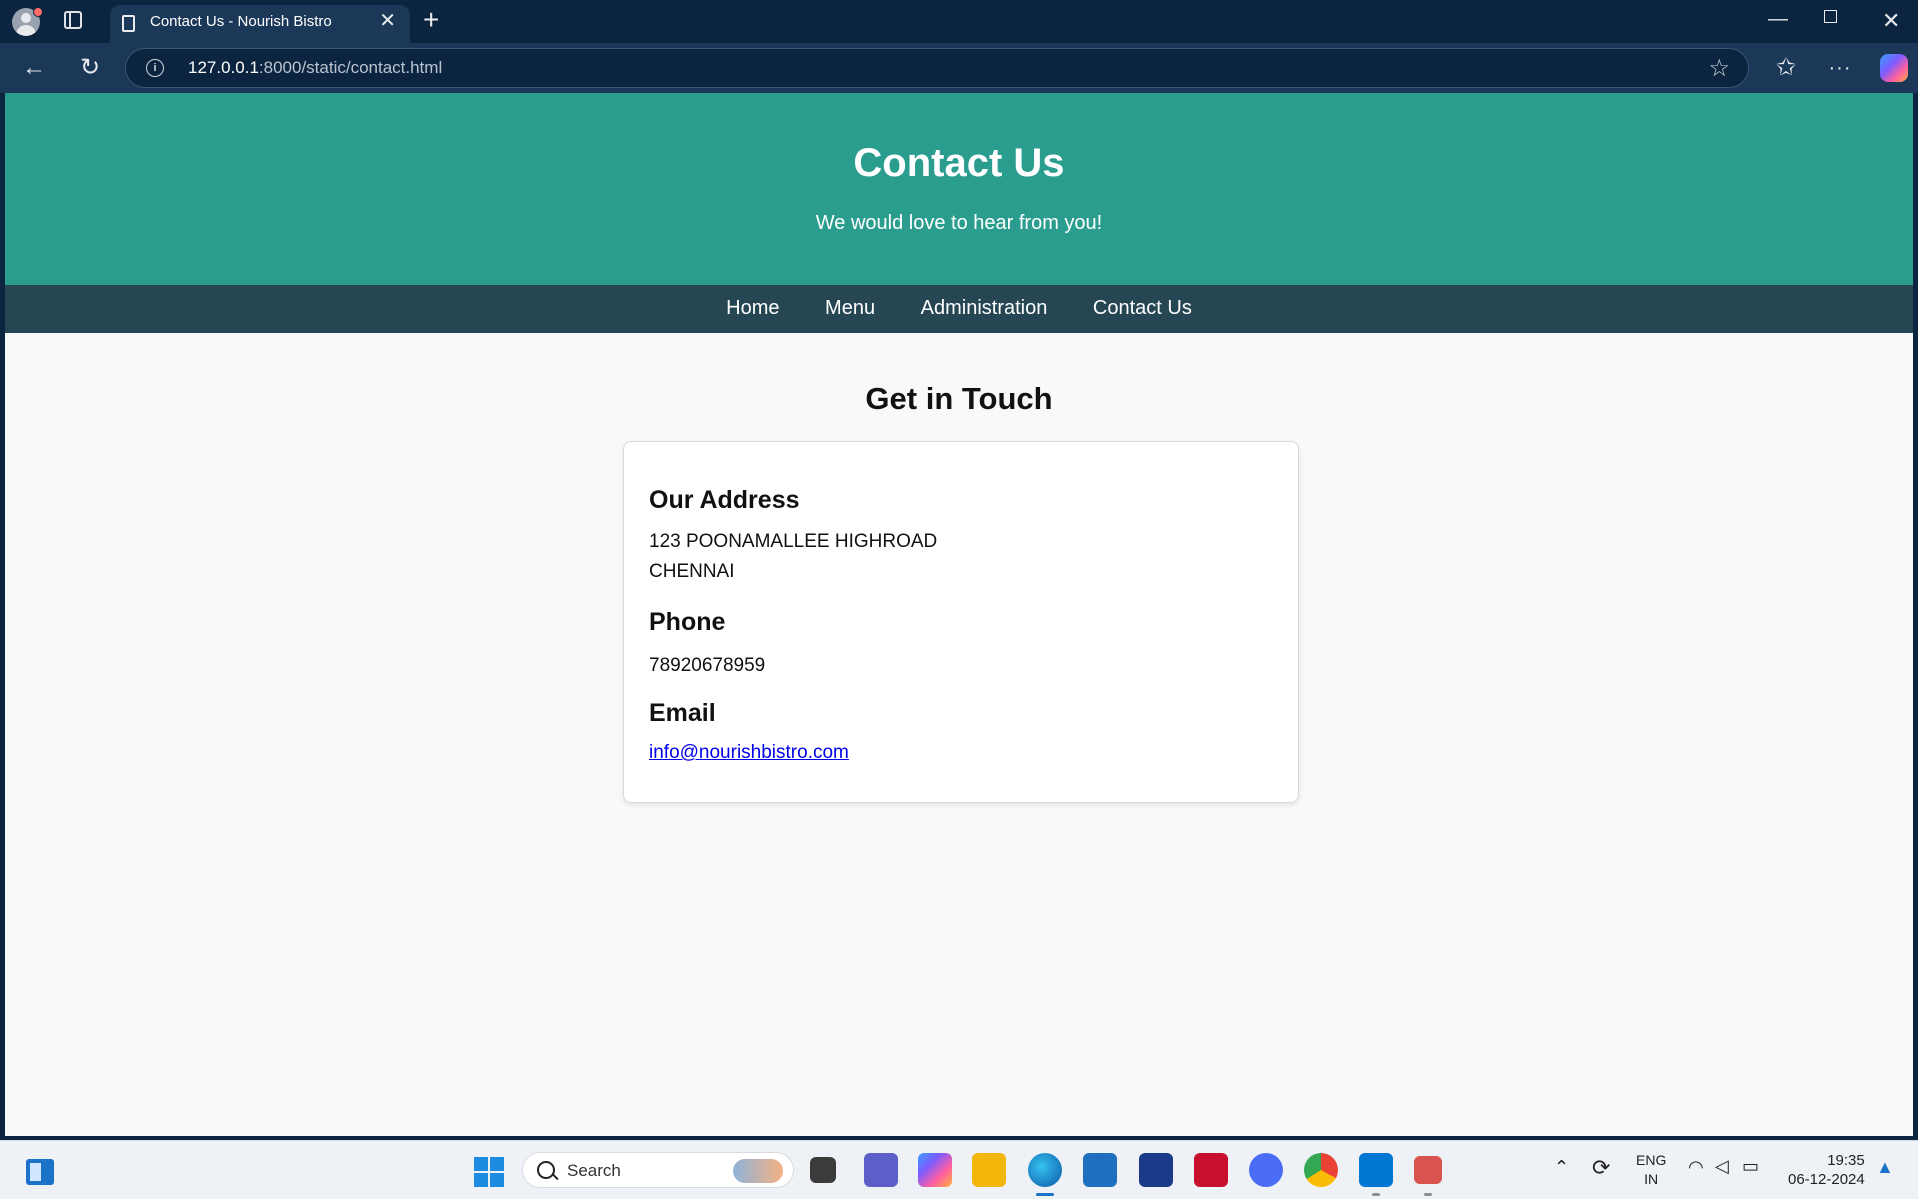 The height and width of the screenshot is (1199, 1918). Describe the element at coordinates (1376, 1170) in the screenshot. I see `vscode-icon` at that location.